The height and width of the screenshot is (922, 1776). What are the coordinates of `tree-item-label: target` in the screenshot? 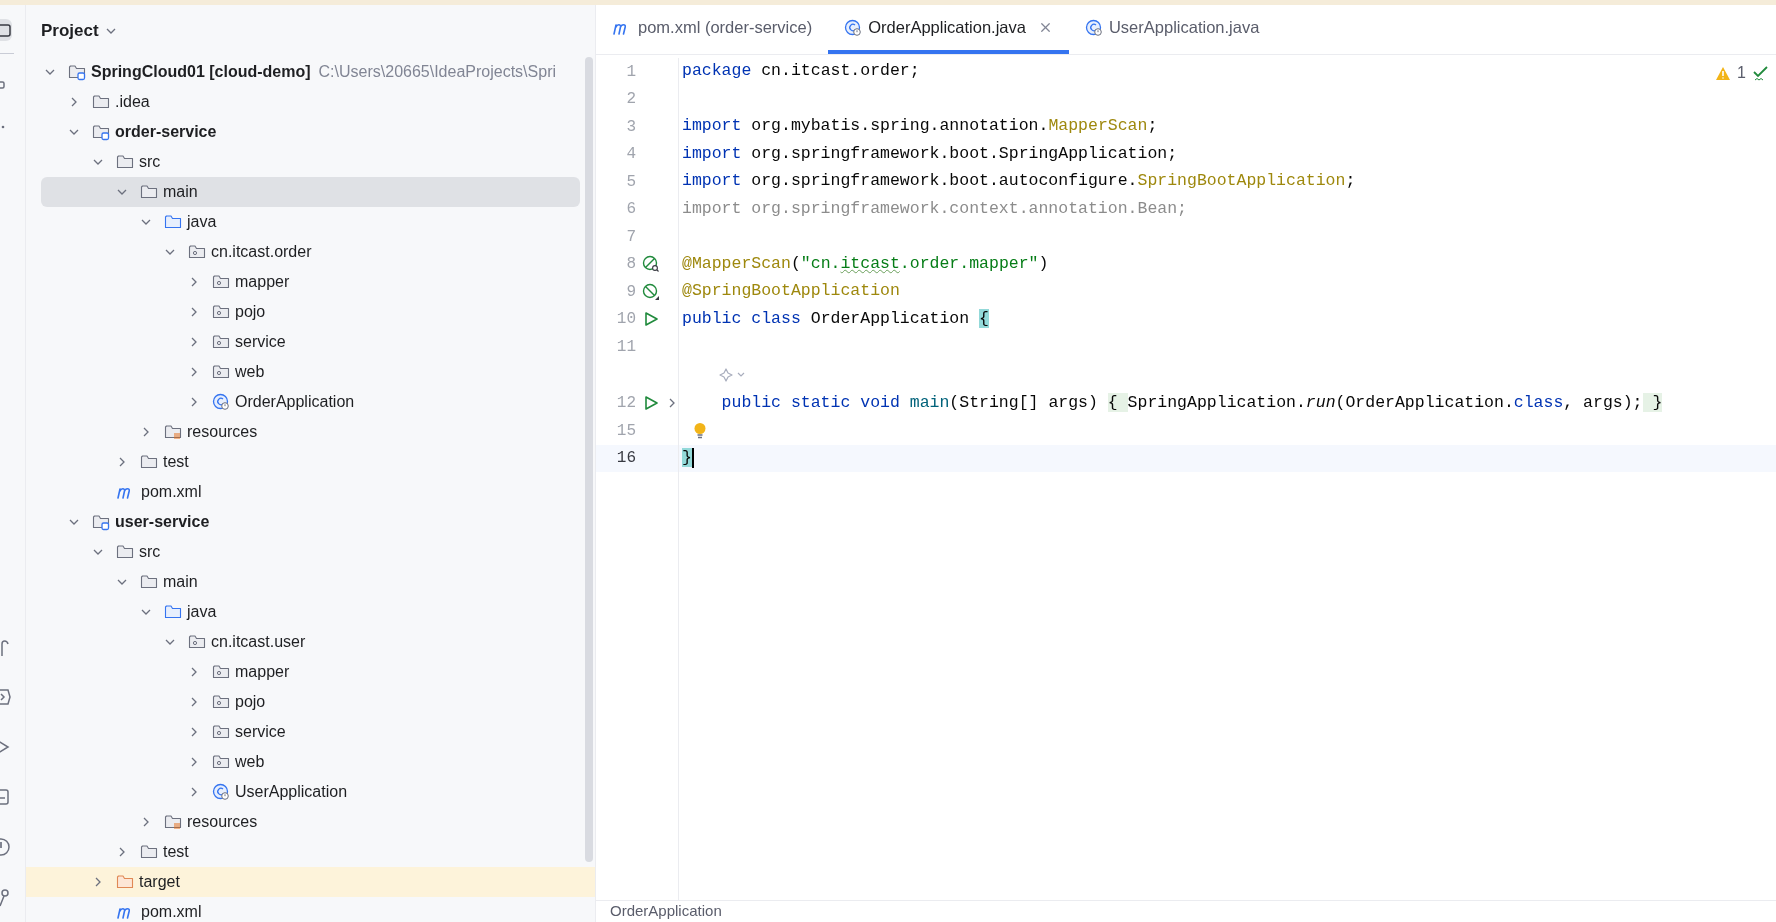 It's located at (159, 882).